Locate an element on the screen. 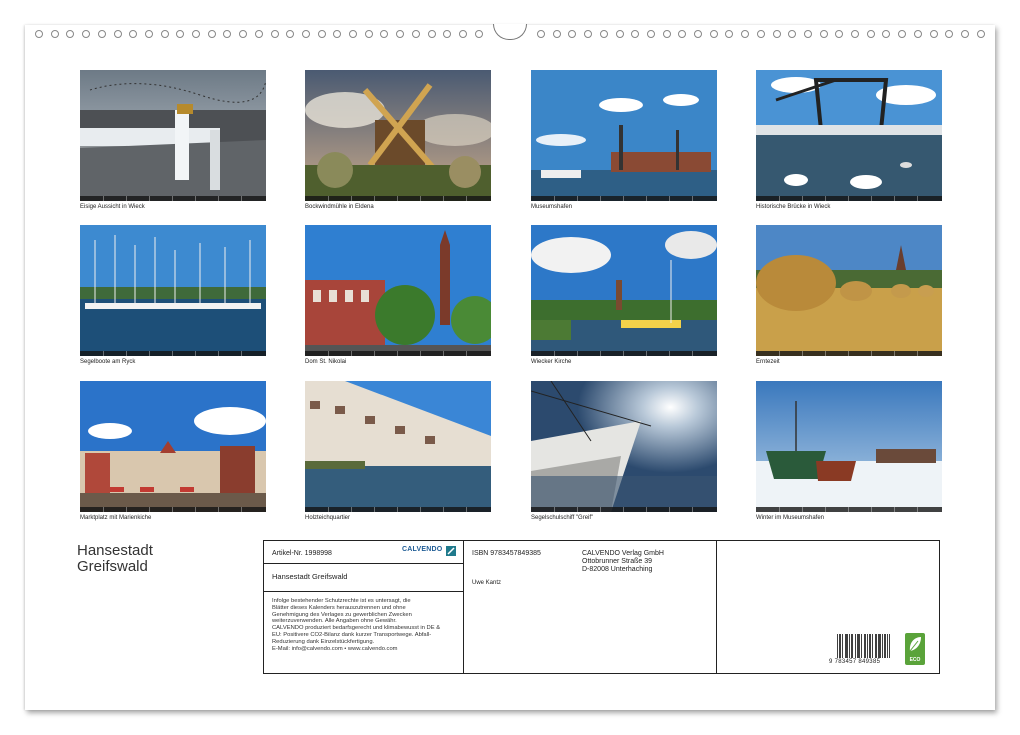  calendar-title-line-2: Greifswald is located at coordinates (115, 567).